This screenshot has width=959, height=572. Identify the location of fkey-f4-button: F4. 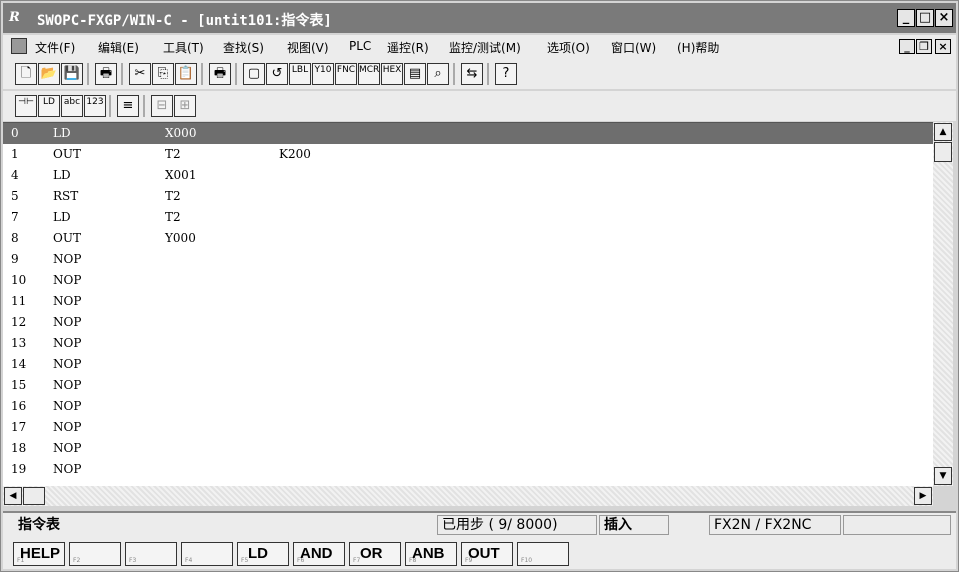
(207, 554).